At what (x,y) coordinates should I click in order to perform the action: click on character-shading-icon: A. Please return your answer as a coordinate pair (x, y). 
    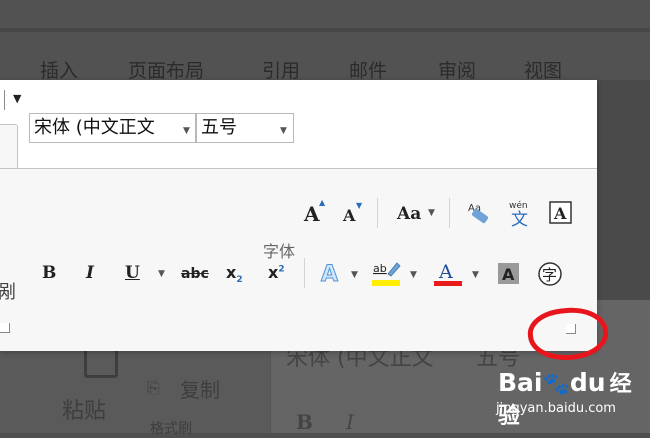
    Looking at the image, I should click on (509, 274).